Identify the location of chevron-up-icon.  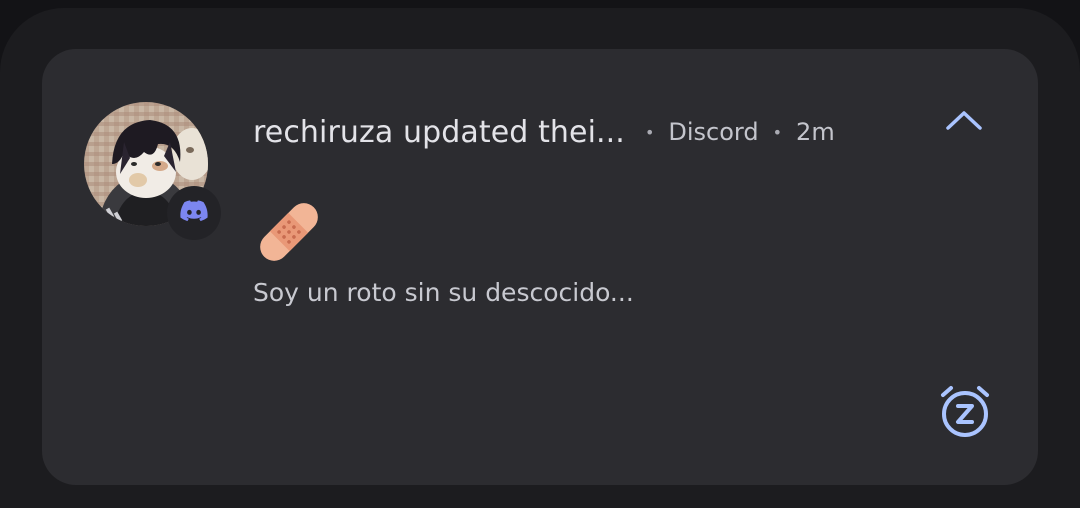
(964, 122).